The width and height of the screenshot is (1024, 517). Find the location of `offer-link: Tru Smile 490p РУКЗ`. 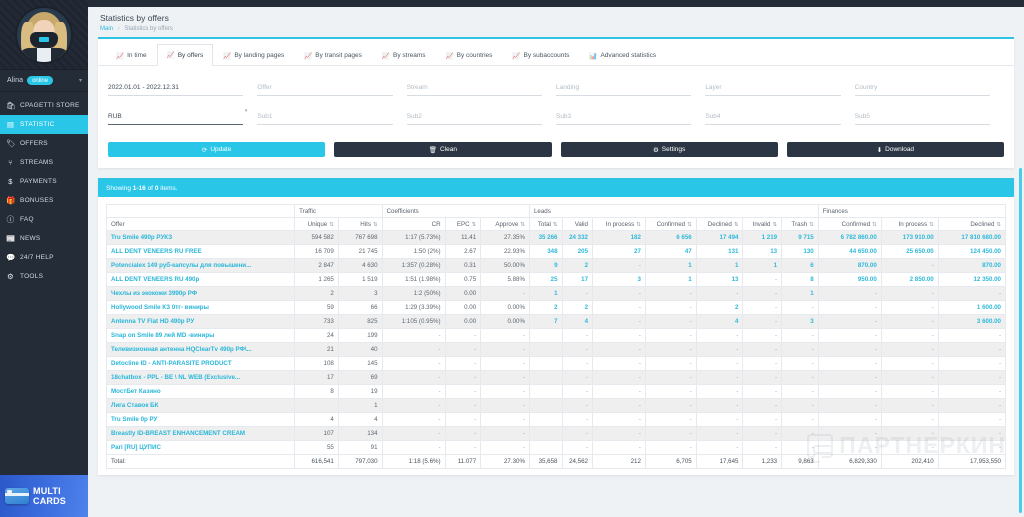

offer-link: Tru Smile 490p РУКЗ is located at coordinates (141, 237).